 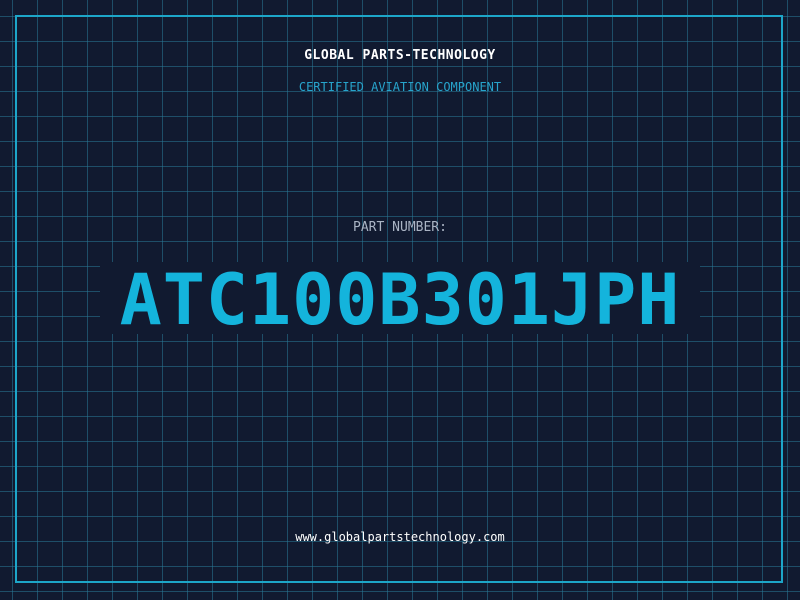 What do you see at coordinates (400, 537) in the screenshot?
I see `website-link: www.globalpartstechnology.com` at bounding box center [400, 537].